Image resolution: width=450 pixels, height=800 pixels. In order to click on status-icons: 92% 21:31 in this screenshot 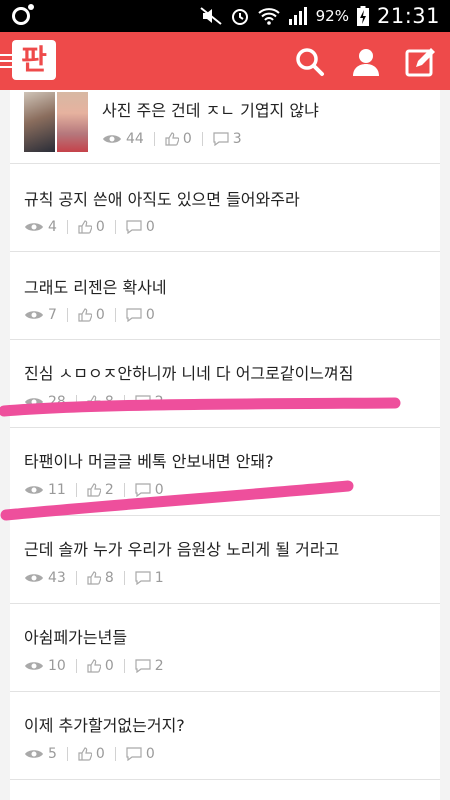, I will do `click(320, 16)`.